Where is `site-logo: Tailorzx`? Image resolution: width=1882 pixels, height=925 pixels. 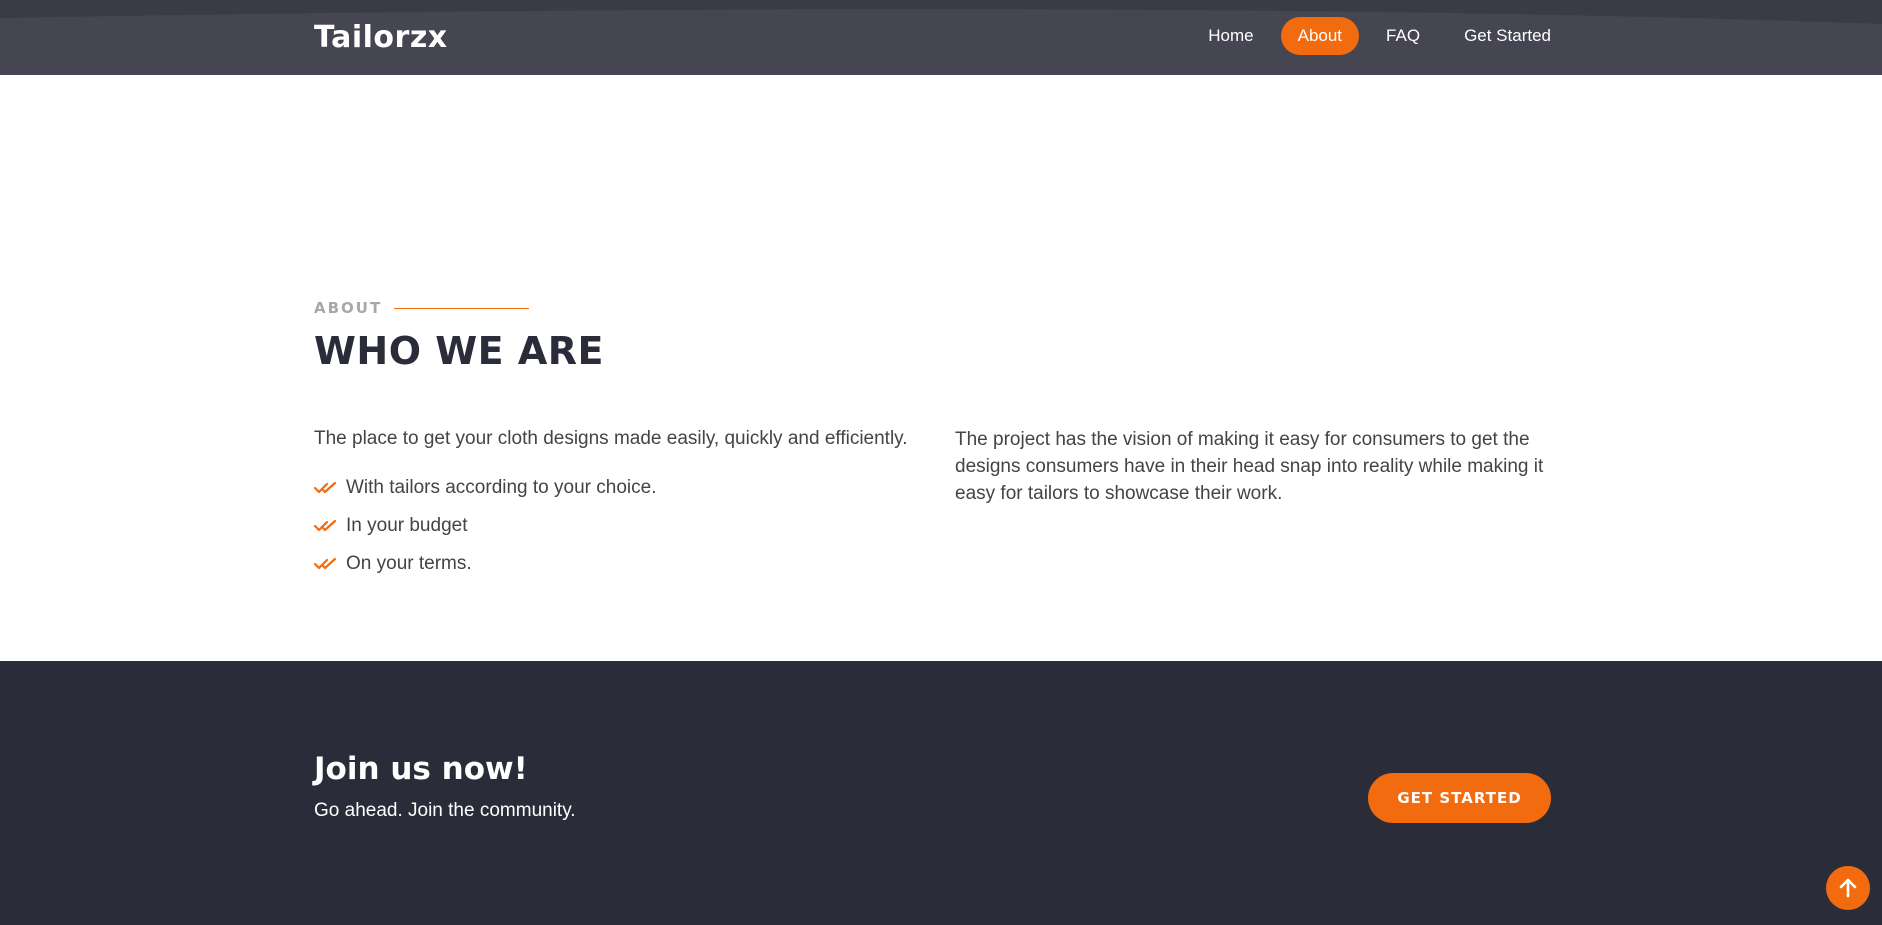
site-logo: Tailorzx is located at coordinates (381, 37).